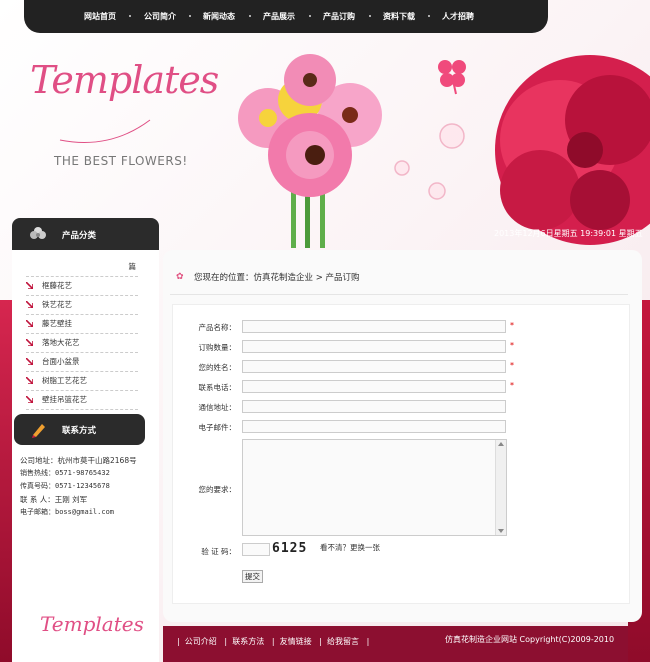  Describe the element at coordinates (100, 16) in the screenshot. I see `nav-home: 网站首页` at that location.